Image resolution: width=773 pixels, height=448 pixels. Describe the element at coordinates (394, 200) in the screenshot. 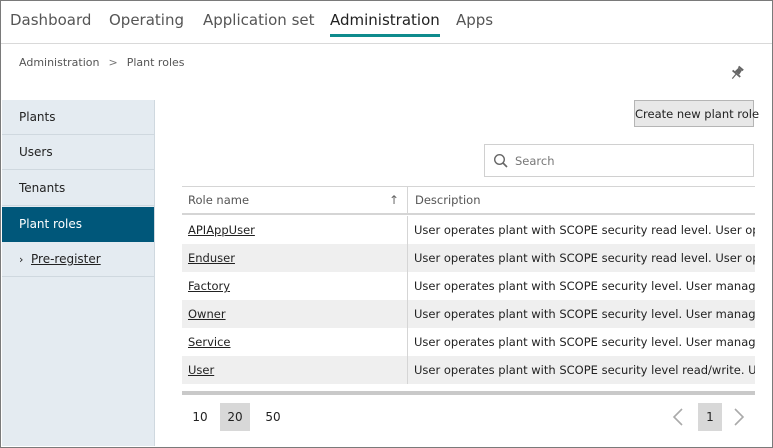

I see `sort-ascending-icon: ↑` at that location.